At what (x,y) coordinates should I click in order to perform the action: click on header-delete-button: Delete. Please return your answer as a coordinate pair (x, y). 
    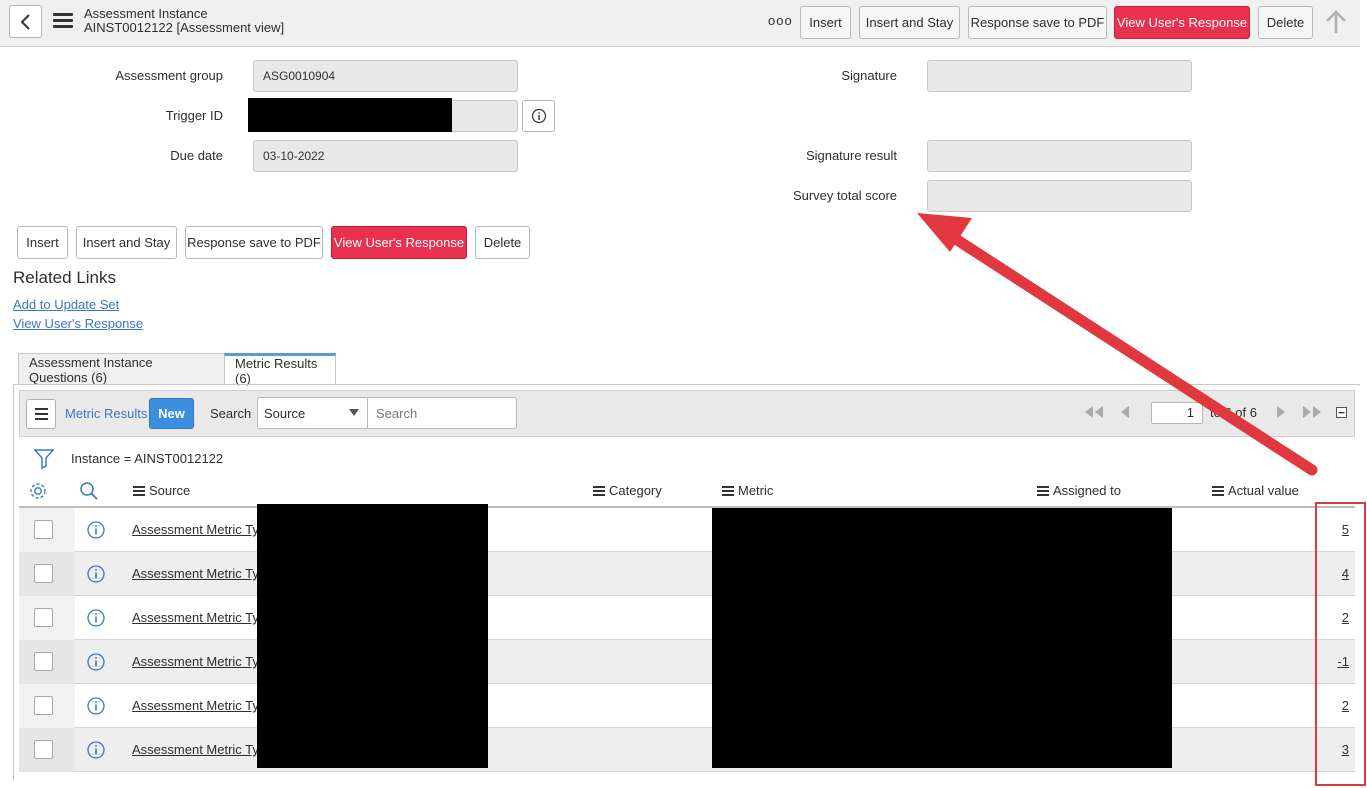
    Looking at the image, I should click on (1285, 22).